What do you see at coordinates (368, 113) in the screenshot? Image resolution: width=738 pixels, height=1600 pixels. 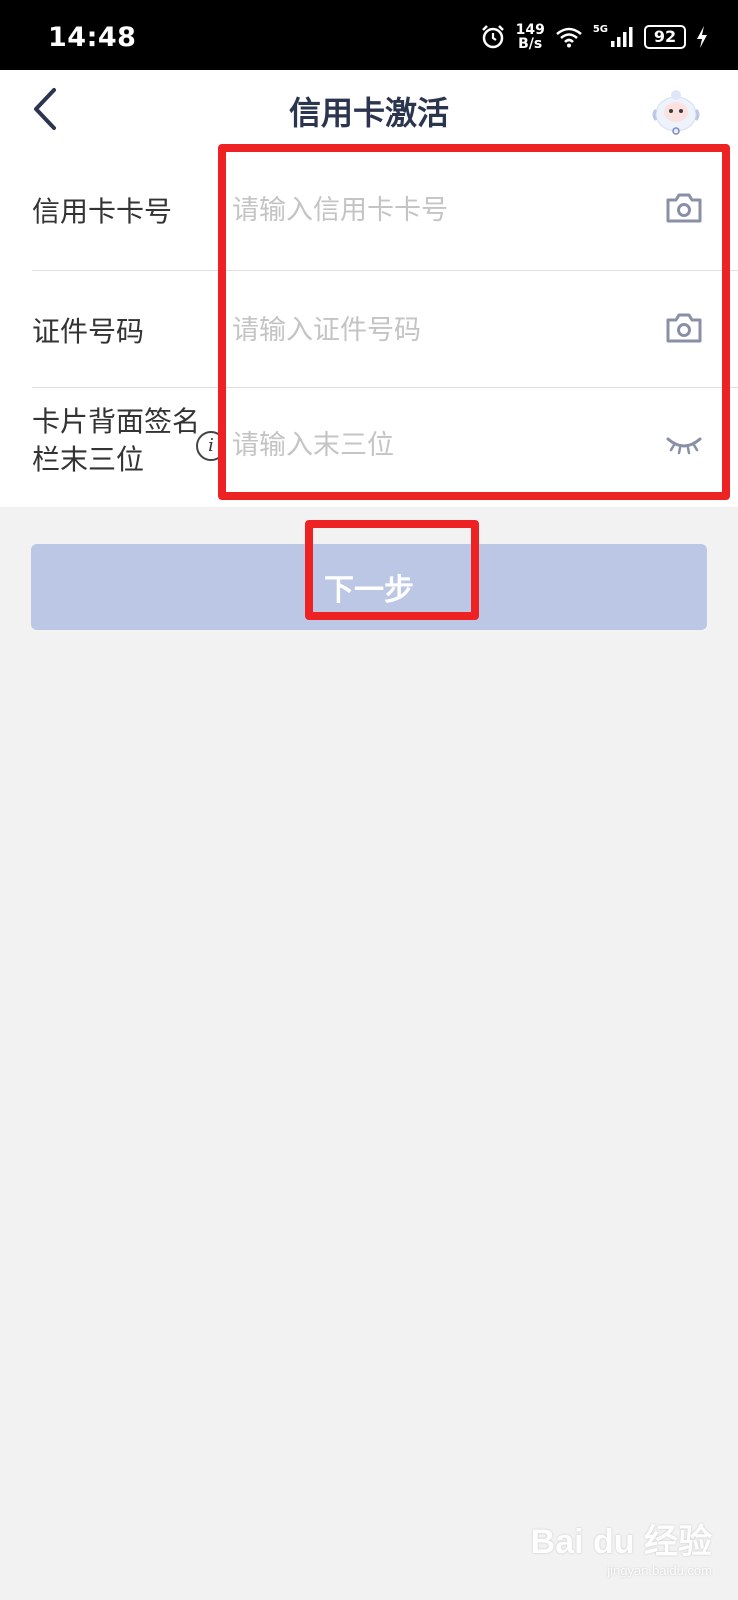 I see `page-title: 信用卡激活` at bounding box center [368, 113].